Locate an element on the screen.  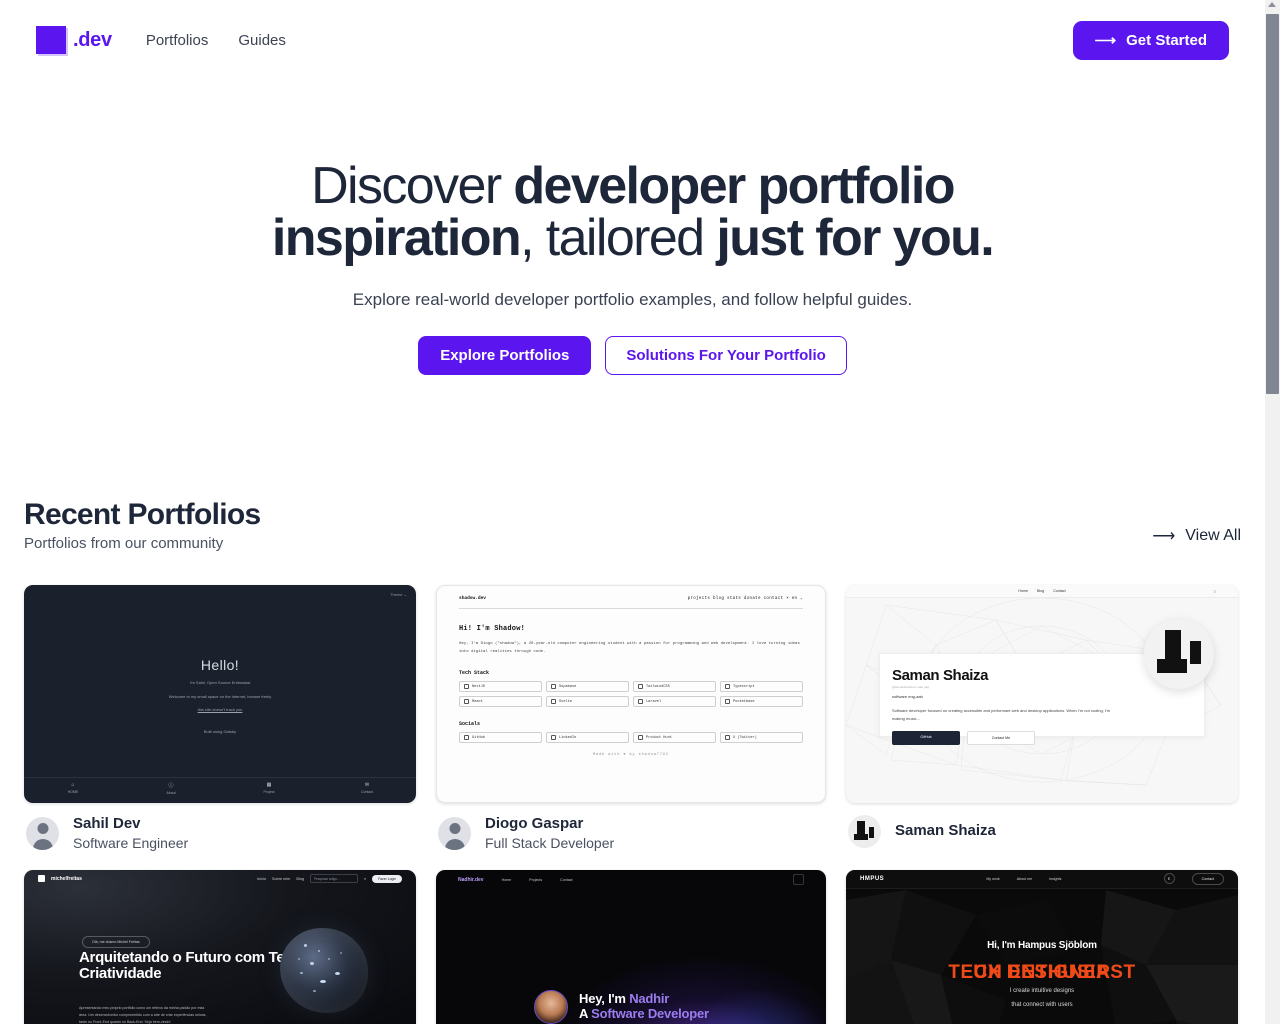
product-hunt-icon is located at coordinates (640, 737).